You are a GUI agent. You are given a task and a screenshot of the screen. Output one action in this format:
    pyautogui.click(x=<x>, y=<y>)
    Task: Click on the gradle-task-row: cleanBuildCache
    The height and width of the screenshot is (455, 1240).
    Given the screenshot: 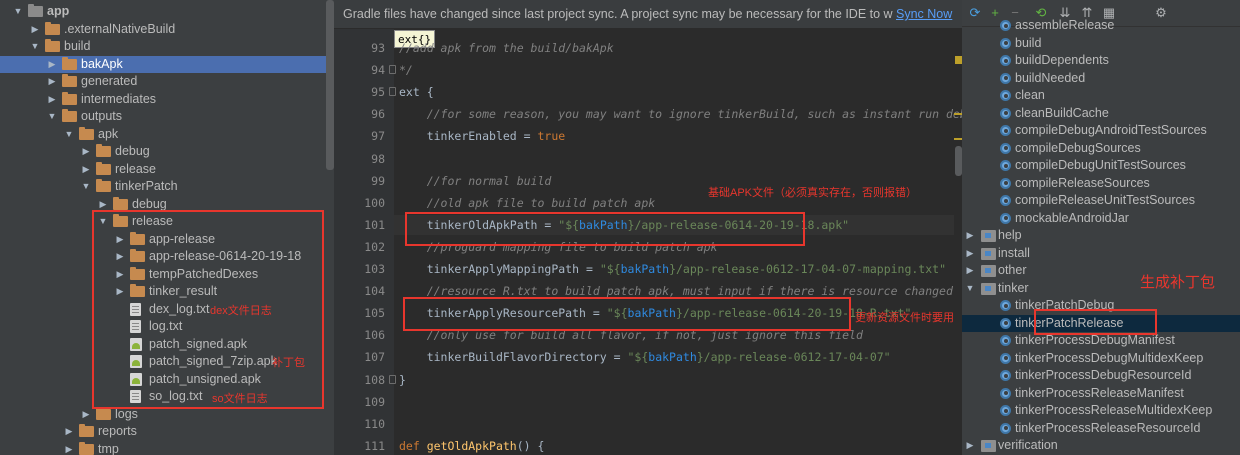 What is the action you would take?
    pyautogui.click(x=1101, y=114)
    